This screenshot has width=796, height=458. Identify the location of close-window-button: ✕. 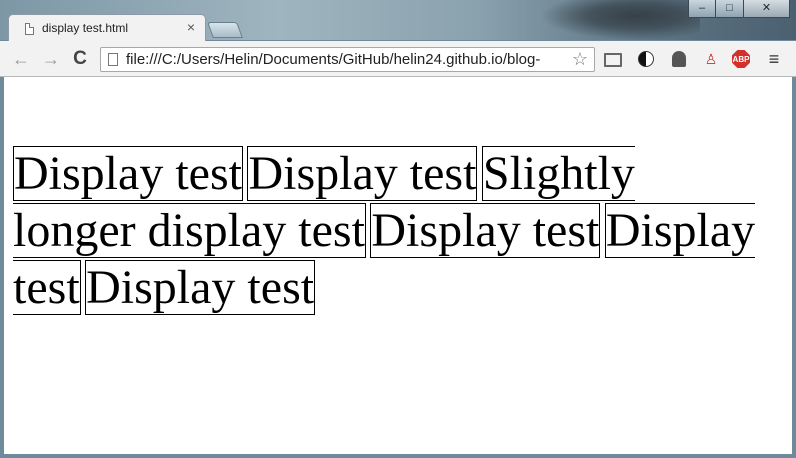
(767, 9).